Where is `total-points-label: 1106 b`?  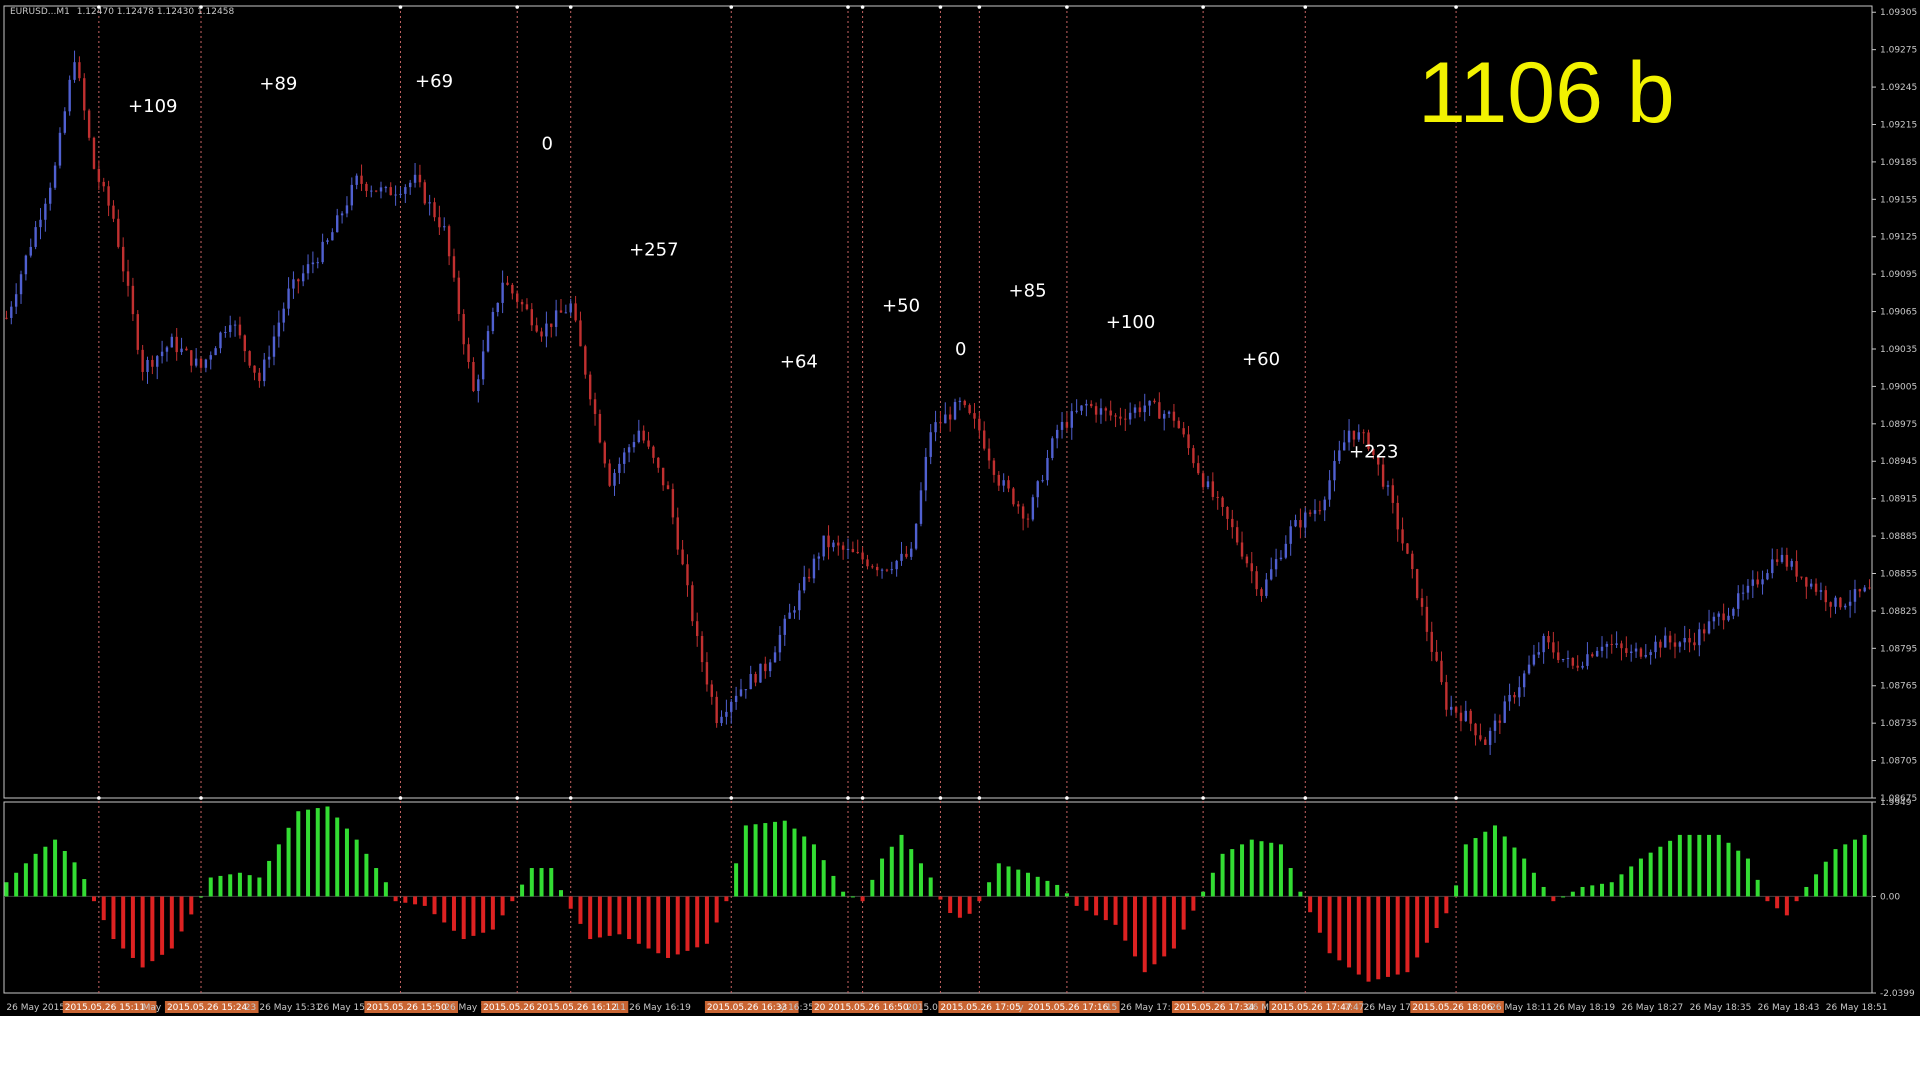 total-points-label: 1106 b is located at coordinates (1546, 93).